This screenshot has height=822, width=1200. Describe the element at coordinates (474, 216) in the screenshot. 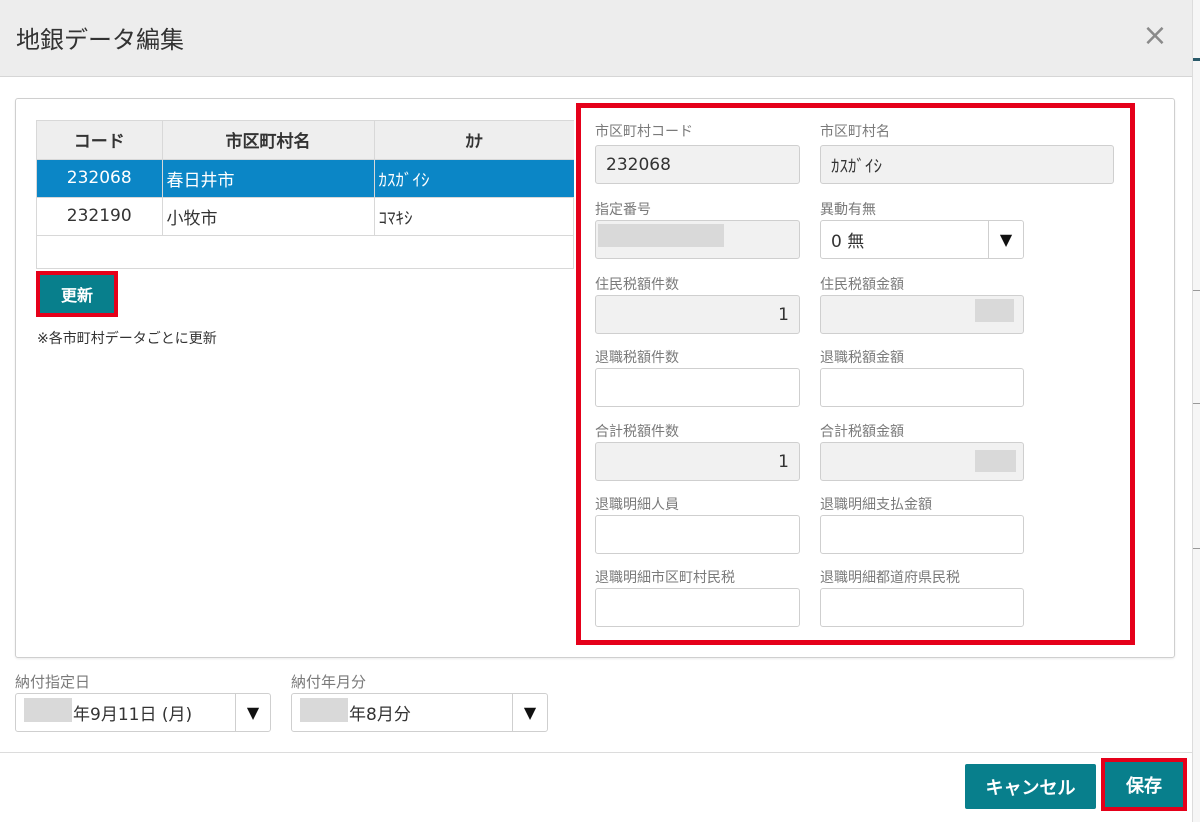

I see `cell-kana: ｺﾏｷｼ` at that location.